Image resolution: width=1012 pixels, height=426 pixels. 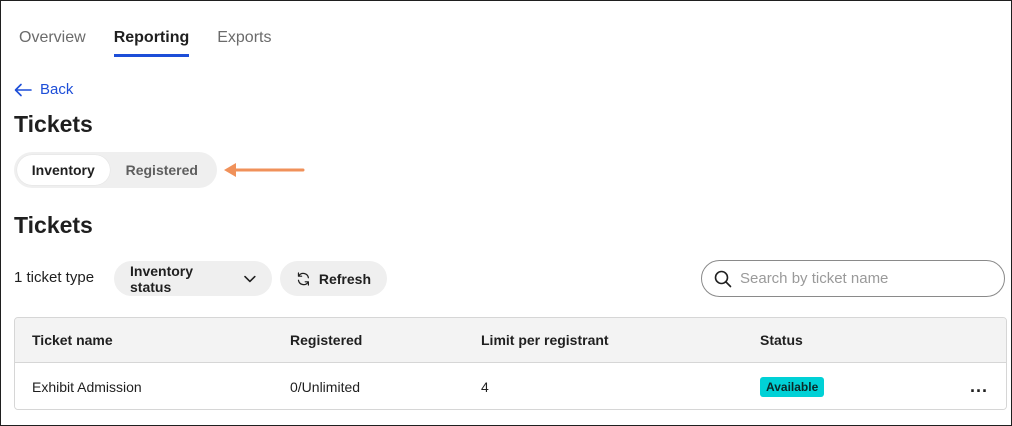 What do you see at coordinates (53, 225) in the screenshot?
I see `section-title: Tickets` at bounding box center [53, 225].